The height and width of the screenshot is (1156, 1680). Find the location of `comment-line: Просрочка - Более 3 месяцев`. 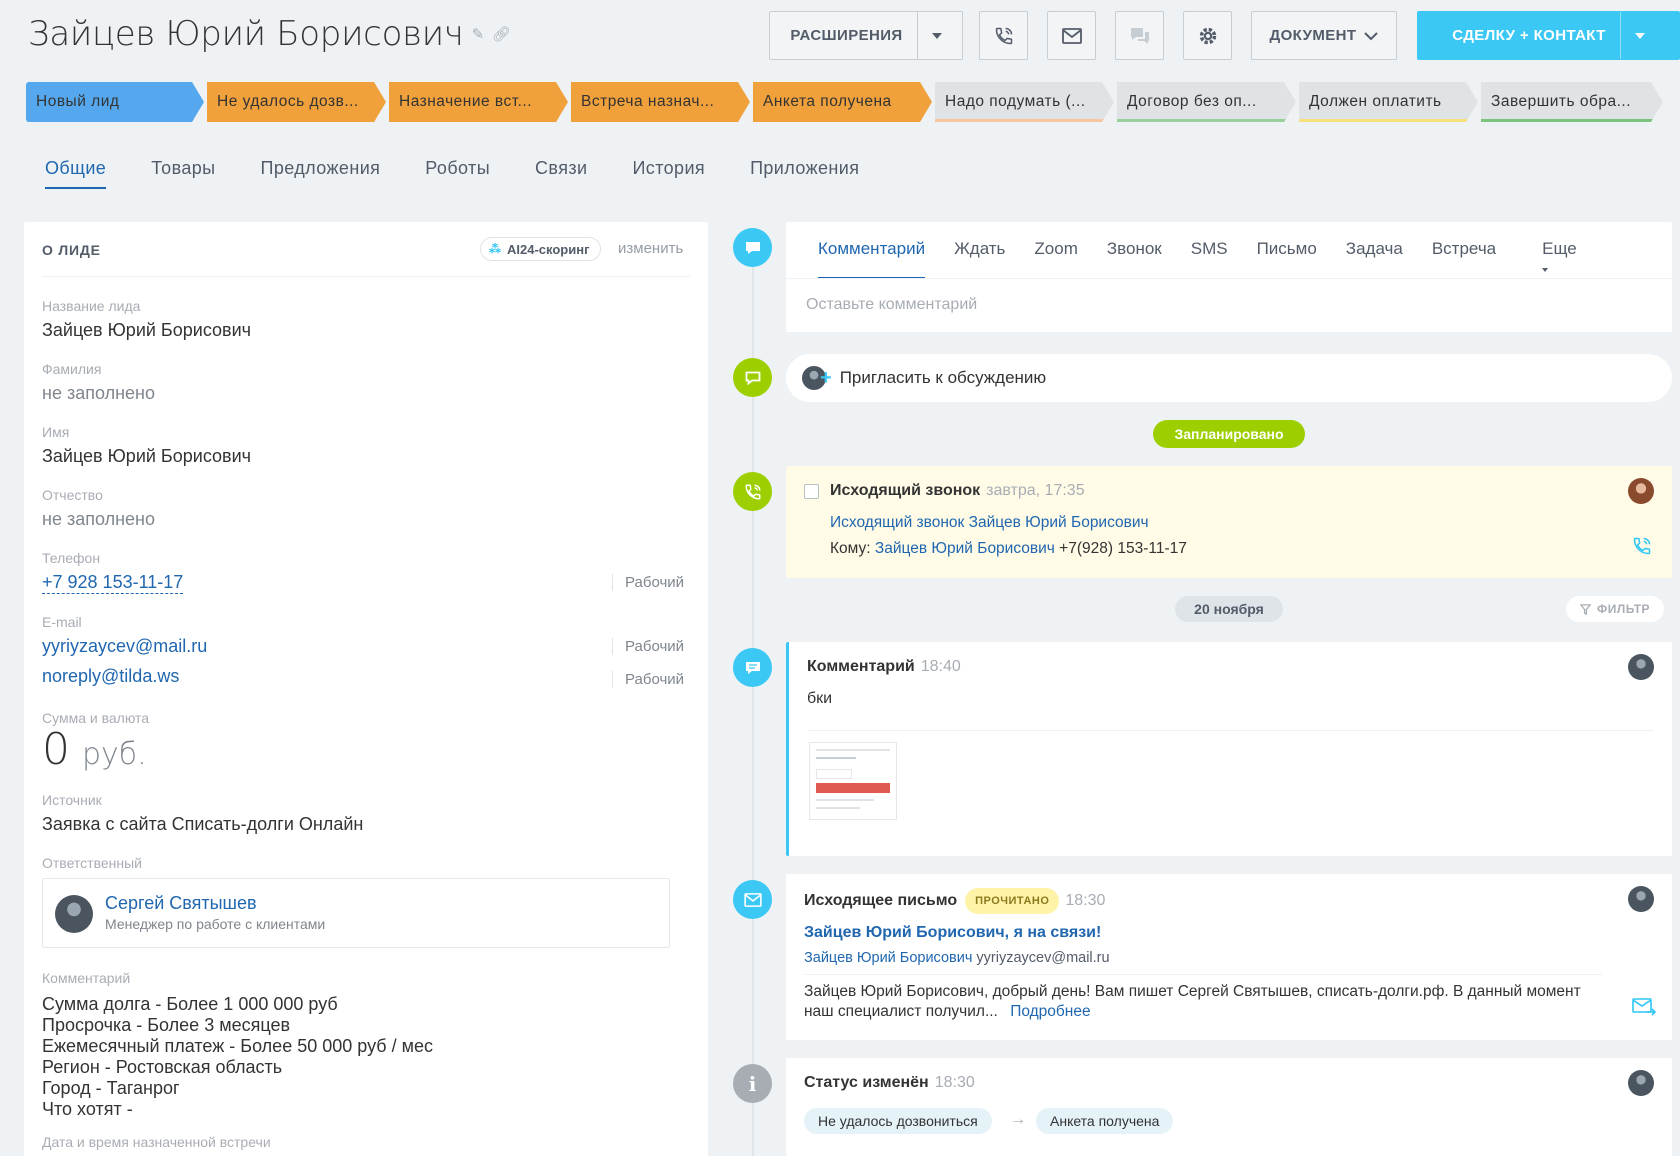

comment-line: Просрочка - Более 3 месяцев is located at coordinates (166, 1025).